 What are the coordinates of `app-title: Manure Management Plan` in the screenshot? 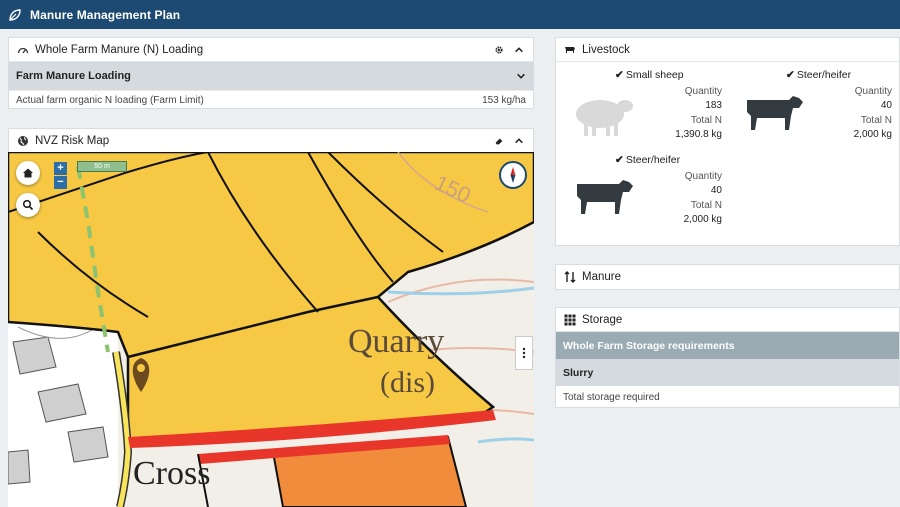 It's located at (105, 14).